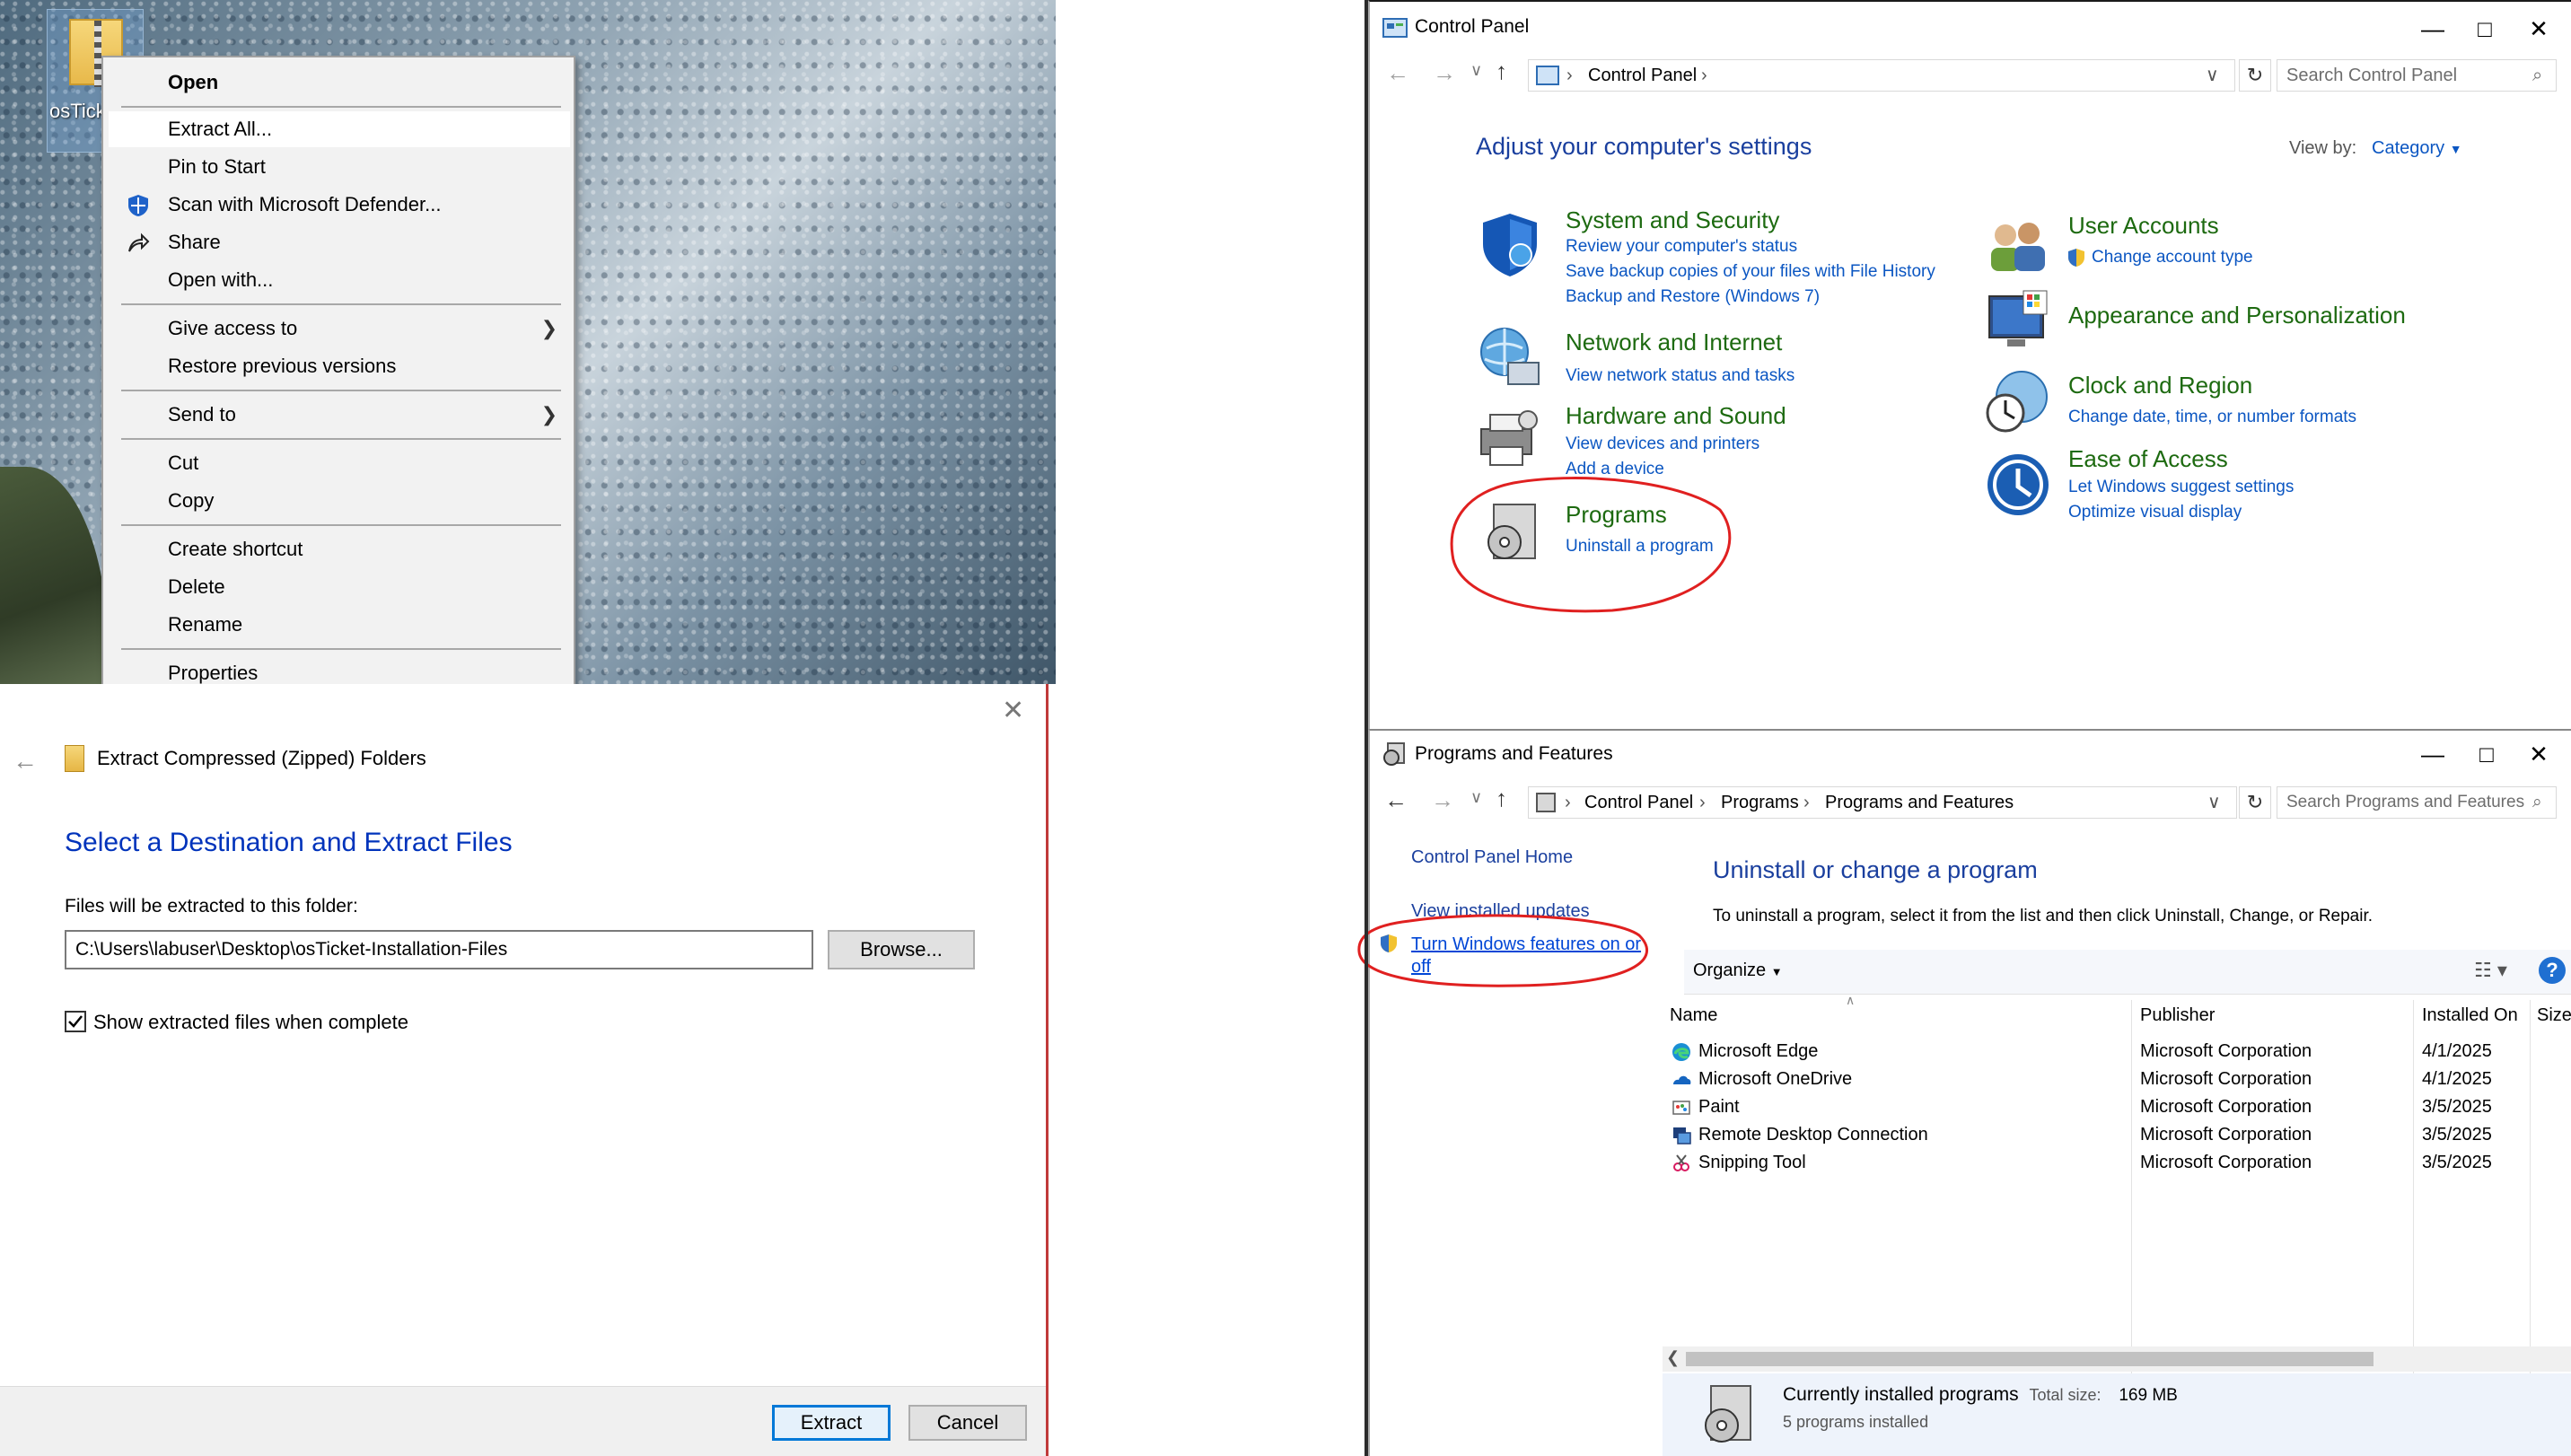  I want to click on category-clock-region: Clock and Region, so click(2160, 386).